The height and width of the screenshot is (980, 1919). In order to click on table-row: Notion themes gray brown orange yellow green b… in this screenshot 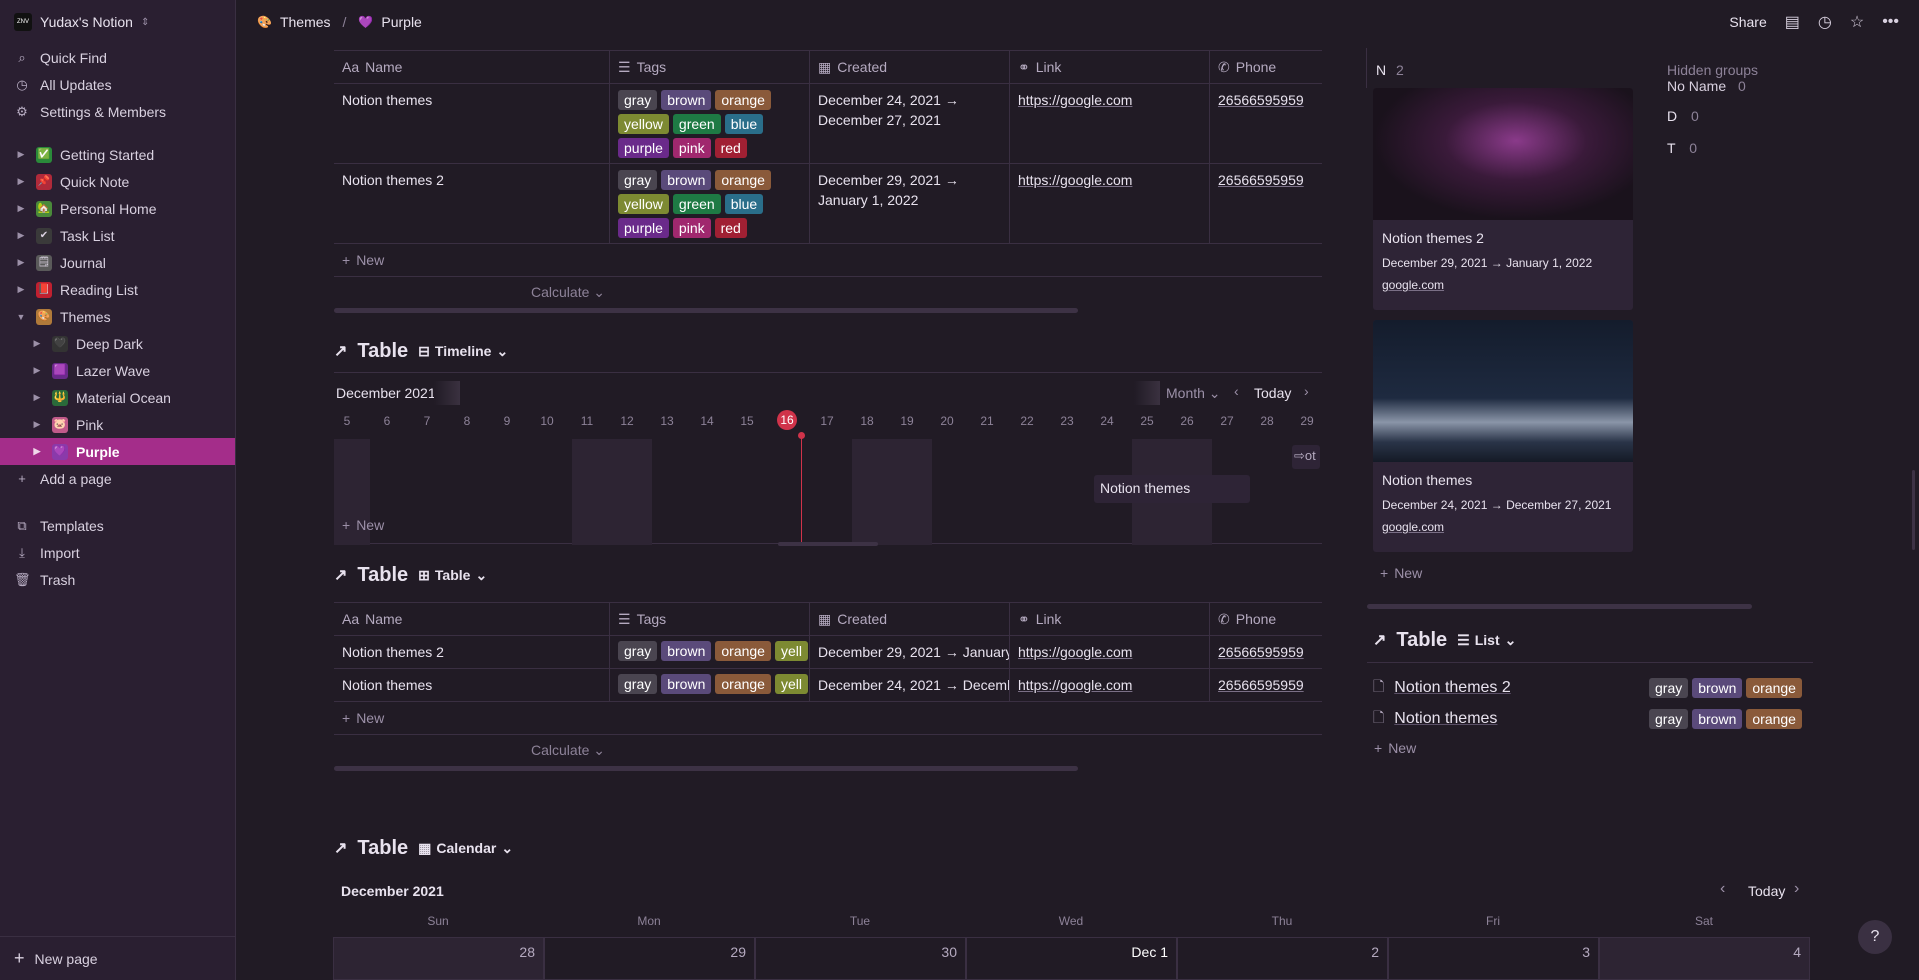, I will do `click(828, 124)`.